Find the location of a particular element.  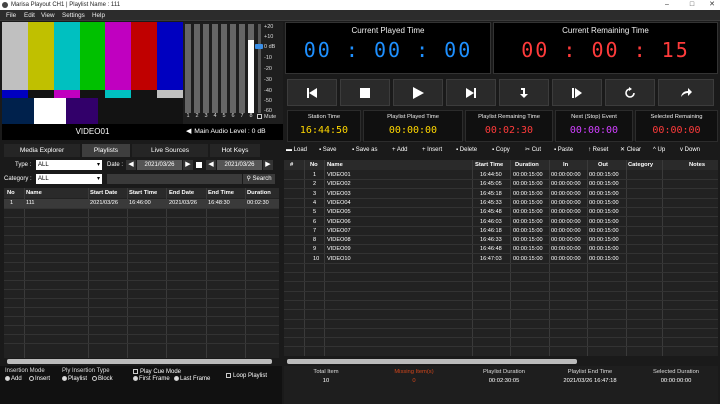

play-cue-mode: Play Cue Mode is located at coordinates (157, 372).